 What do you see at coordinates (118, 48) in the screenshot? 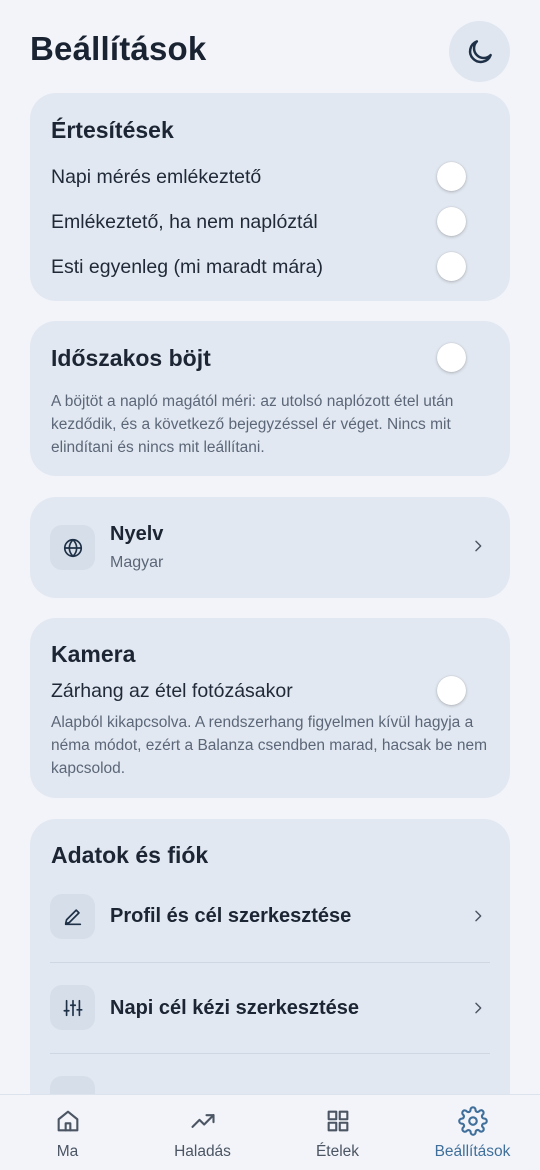
I see `page-title: Beállítások` at bounding box center [118, 48].